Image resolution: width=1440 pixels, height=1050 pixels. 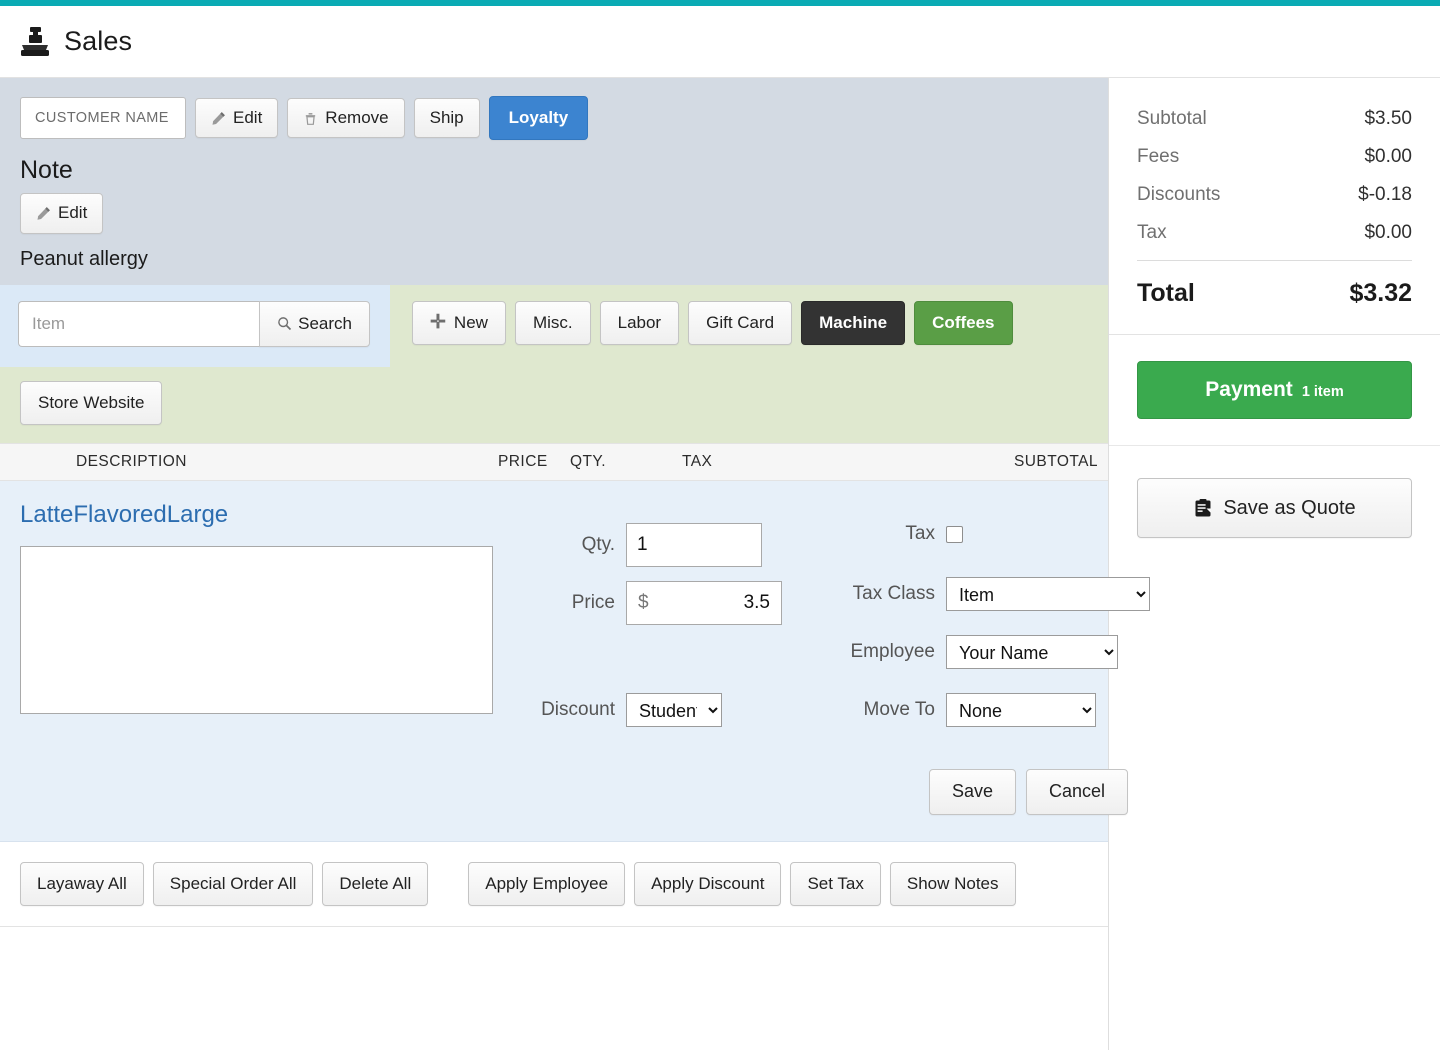 I want to click on move-to-select: None, so click(x=1021, y=710).